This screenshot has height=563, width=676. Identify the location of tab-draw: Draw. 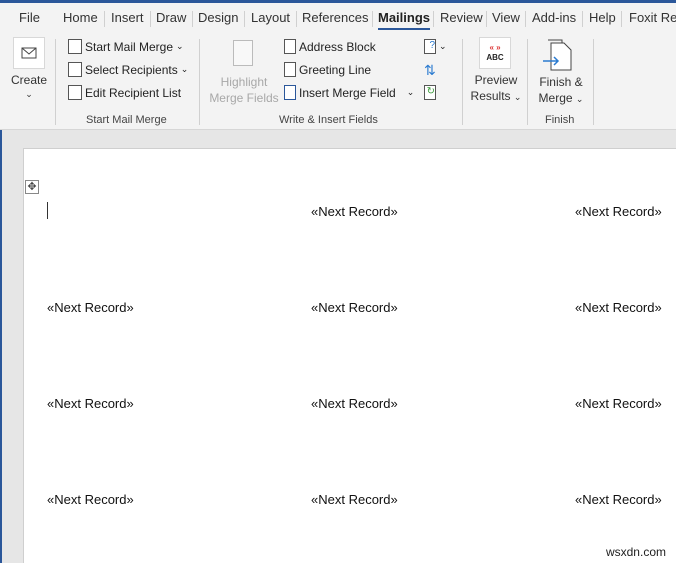
(171, 17).